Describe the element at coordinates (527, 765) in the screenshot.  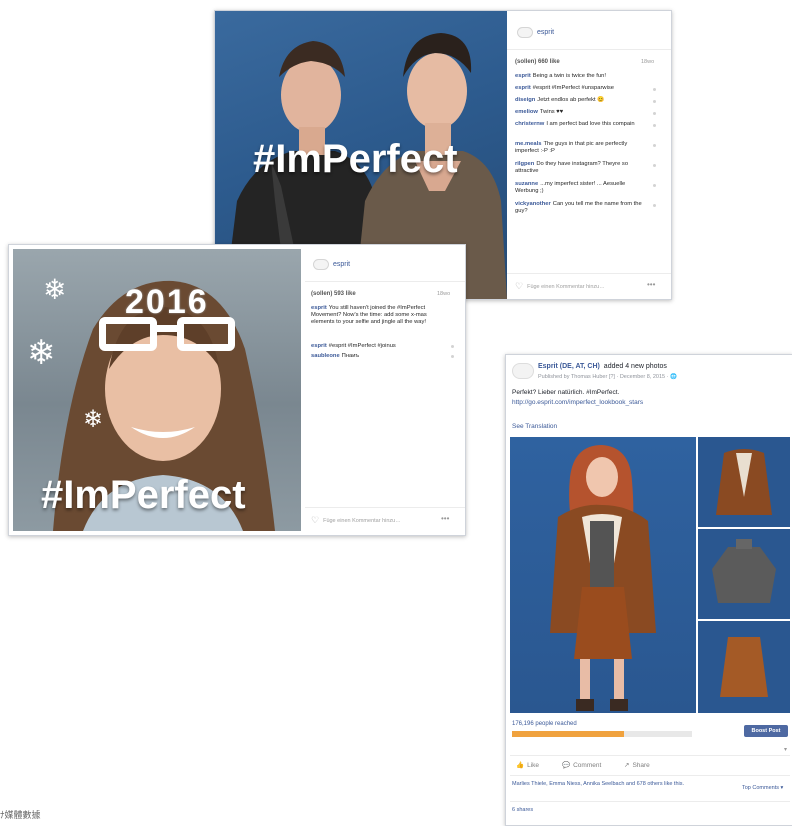
I see `like-button: 👍 Like` at that location.